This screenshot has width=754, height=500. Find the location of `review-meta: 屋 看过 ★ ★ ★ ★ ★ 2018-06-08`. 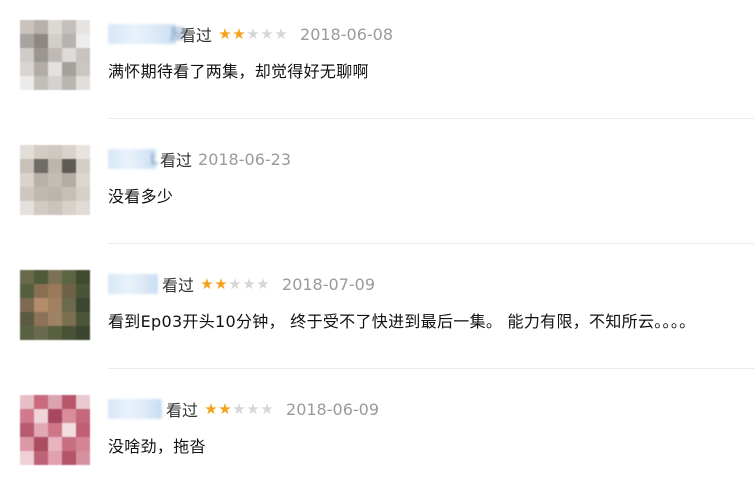

review-meta: 屋 看过 ★ ★ ★ ★ ★ 2018-06-08 is located at coordinates (250, 34).